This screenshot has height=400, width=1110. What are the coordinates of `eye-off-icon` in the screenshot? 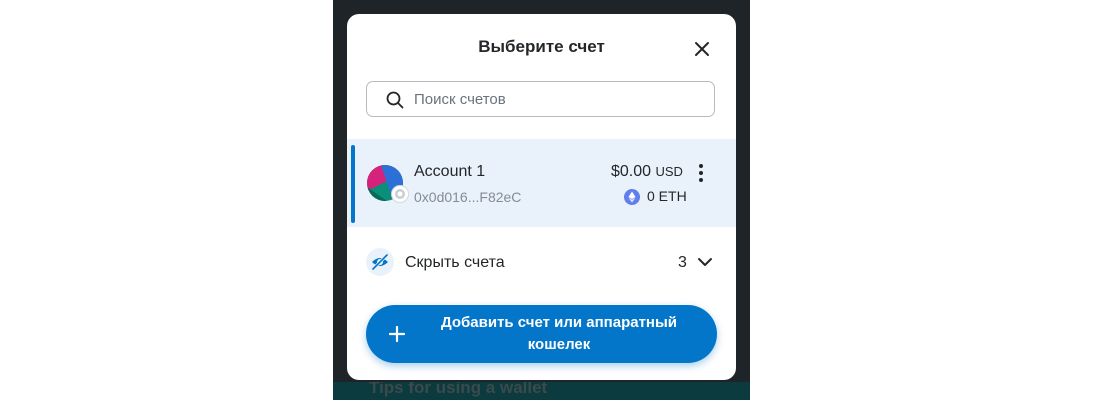 It's located at (380, 262).